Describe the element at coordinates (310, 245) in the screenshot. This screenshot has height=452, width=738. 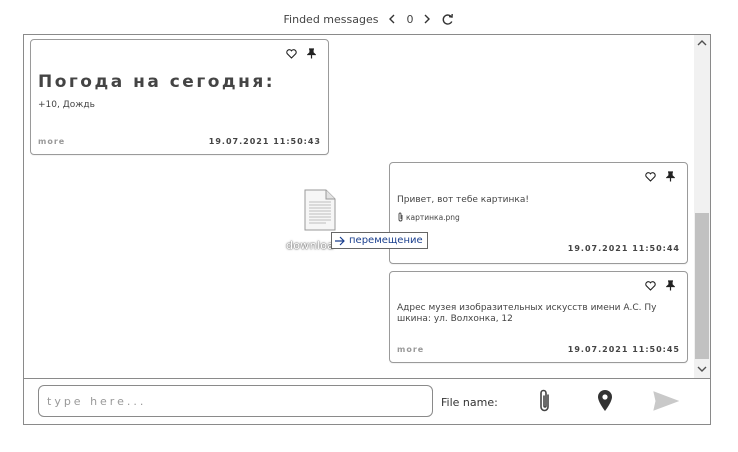
I see `dragged-file-name: downloa` at that location.